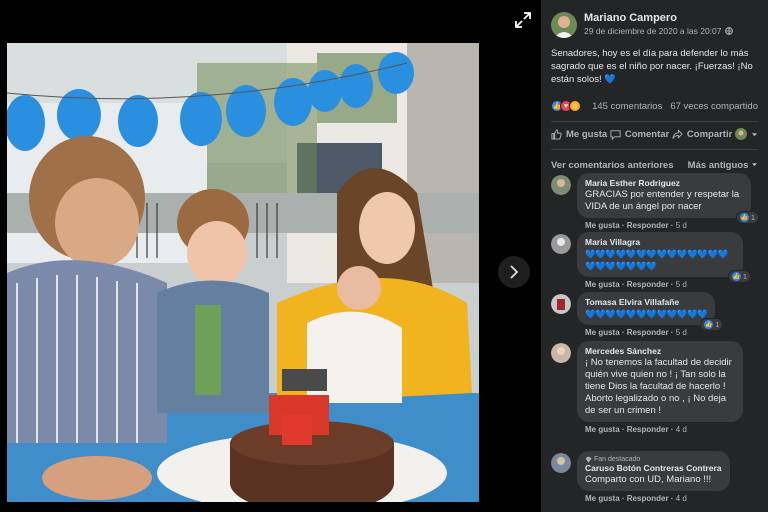  What do you see at coordinates (741, 134) in the screenshot?
I see `profile-avatar-icon` at bounding box center [741, 134].